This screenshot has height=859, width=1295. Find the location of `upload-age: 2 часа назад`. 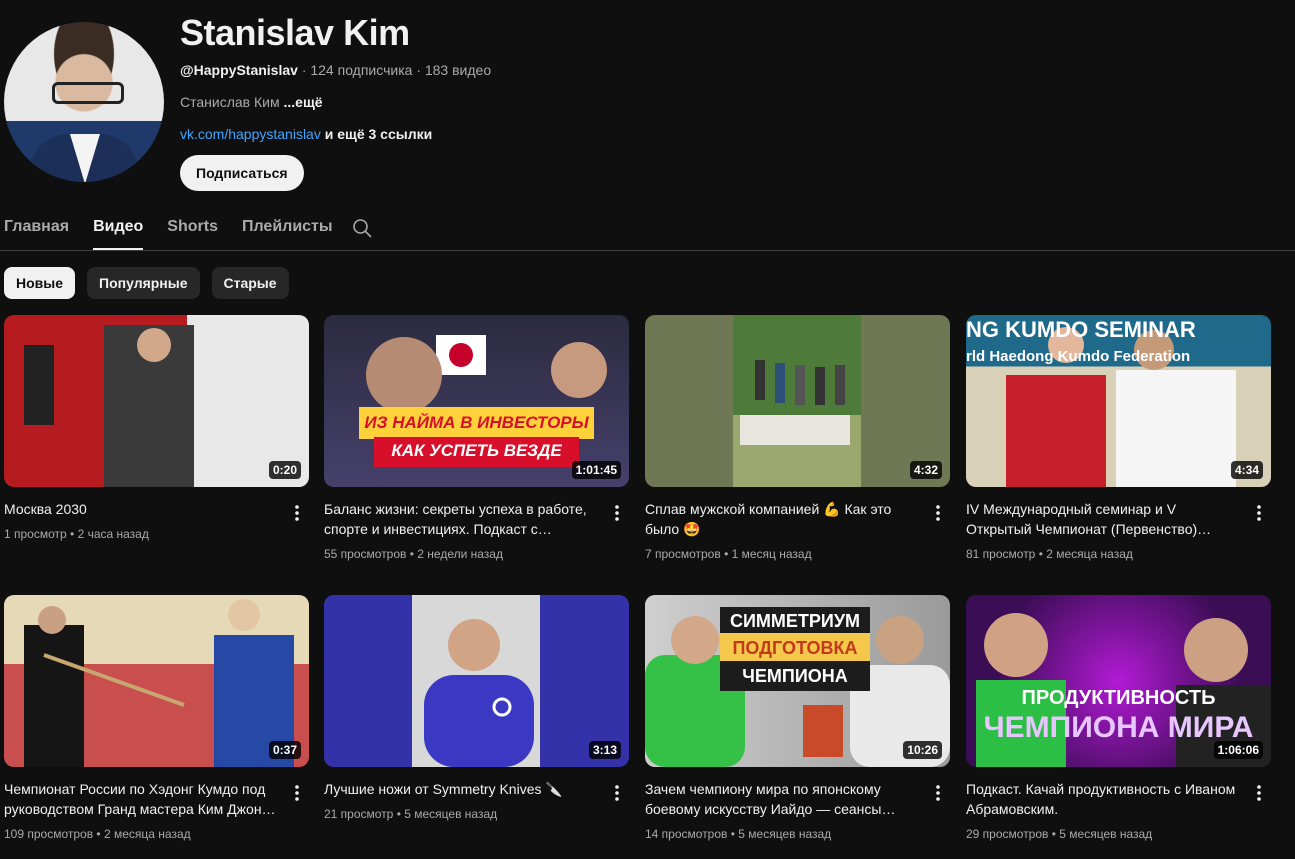

upload-age: 2 часа назад is located at coordinates (113, 534).